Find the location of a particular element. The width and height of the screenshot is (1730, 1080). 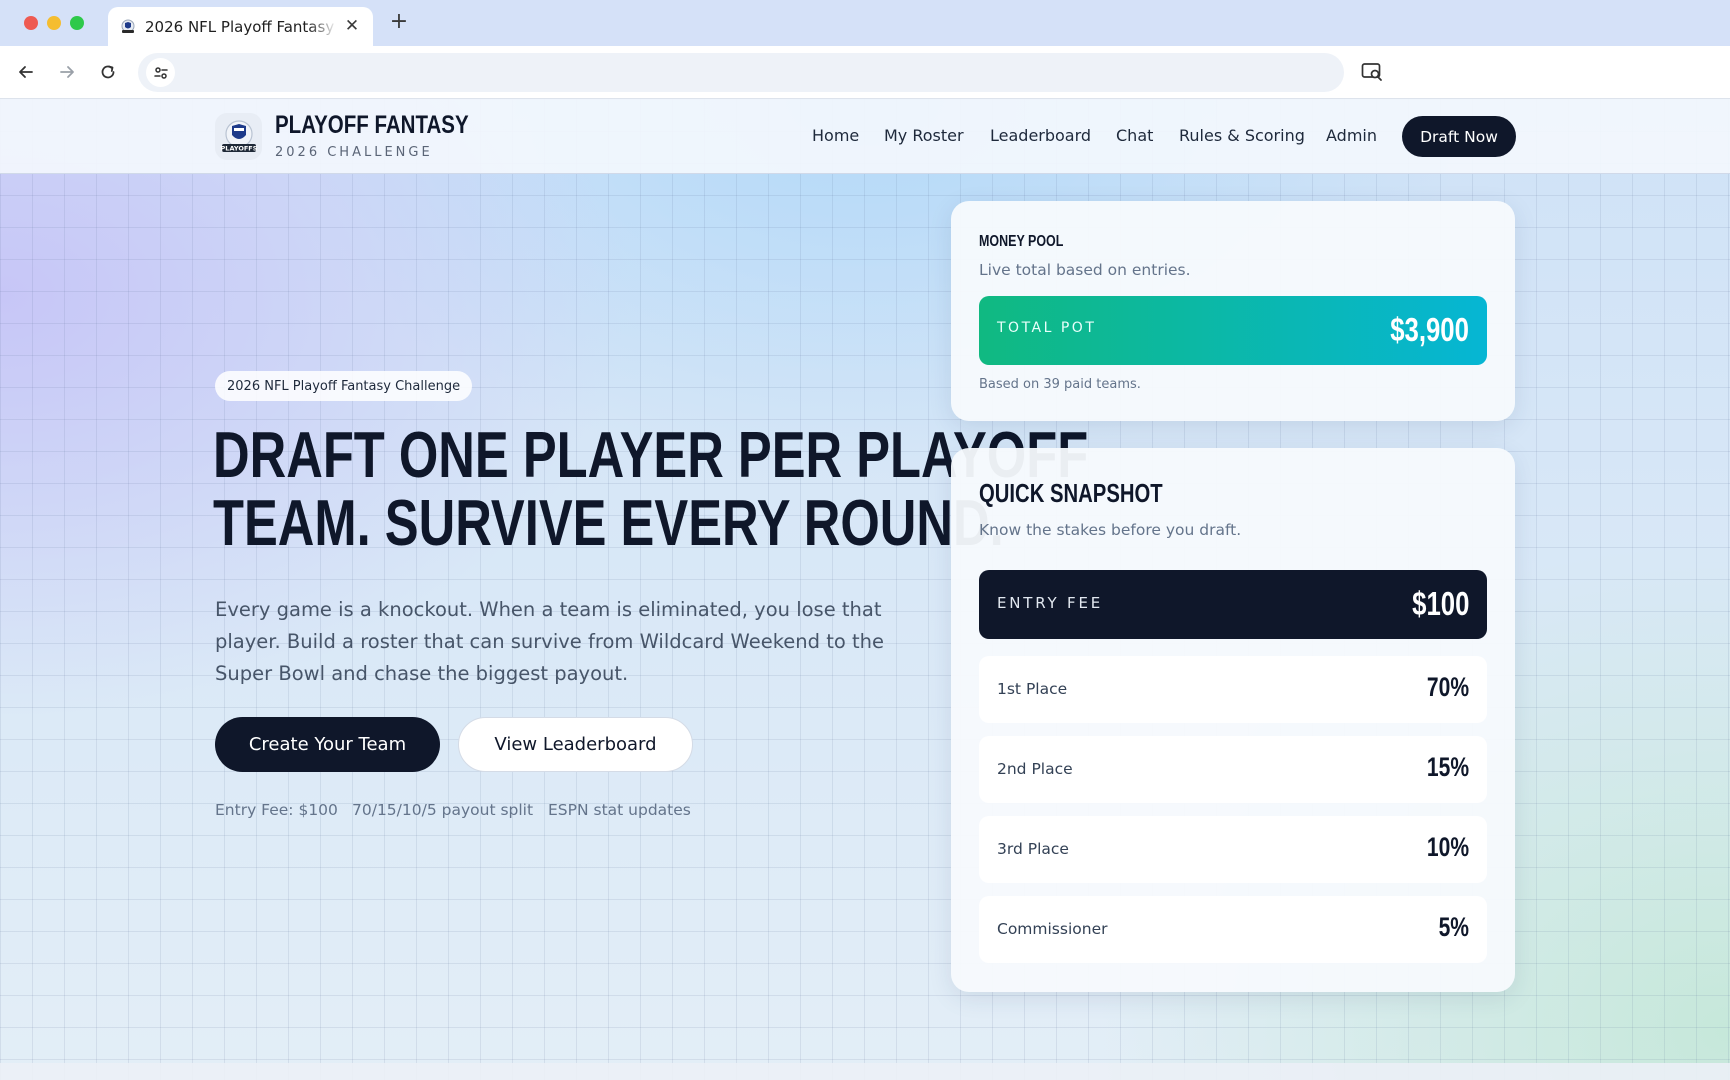

payout-value: 5% is located at coordinates (1453, 927).